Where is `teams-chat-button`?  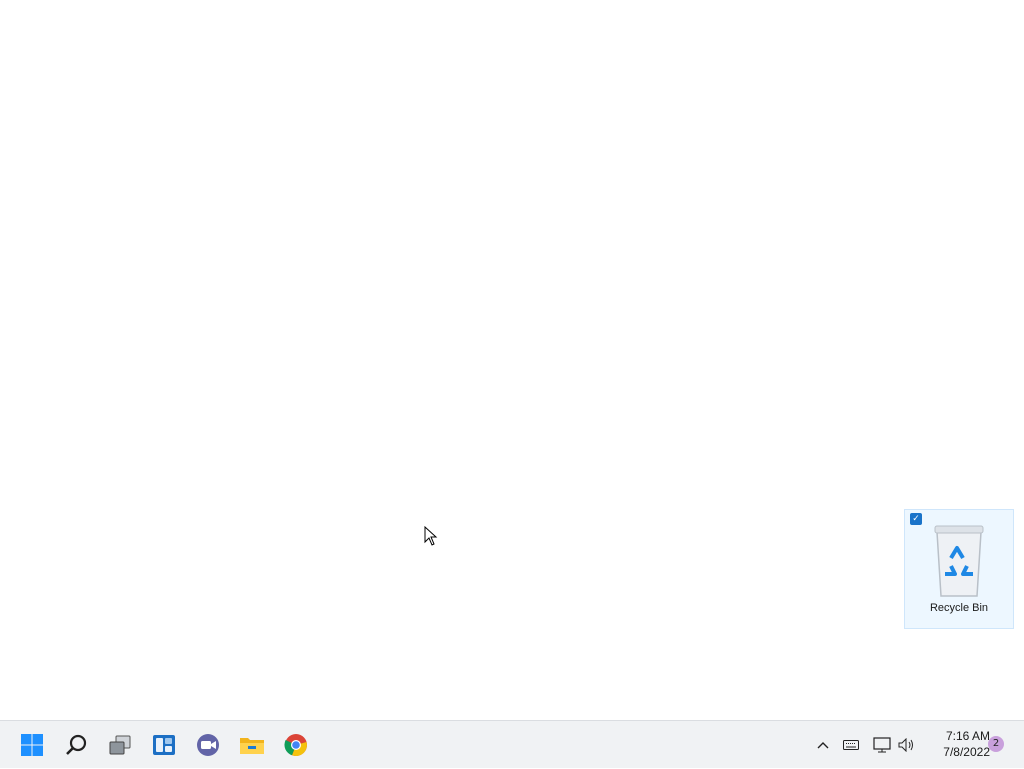
teams-chat-button is located at coordinates (208, 745).